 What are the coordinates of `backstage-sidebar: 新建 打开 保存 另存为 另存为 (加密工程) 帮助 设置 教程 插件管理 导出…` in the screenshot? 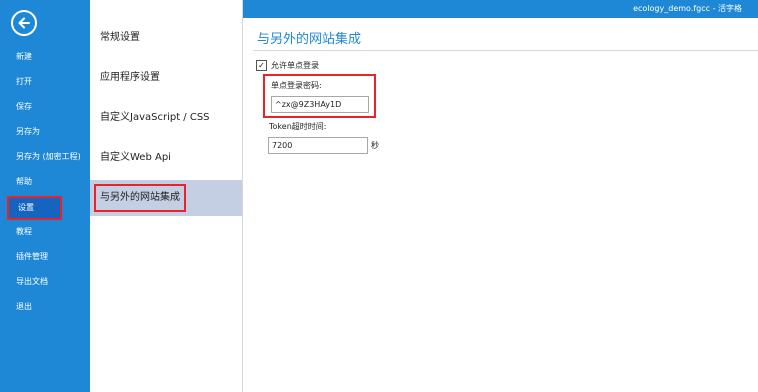 It's located at (45, 196).